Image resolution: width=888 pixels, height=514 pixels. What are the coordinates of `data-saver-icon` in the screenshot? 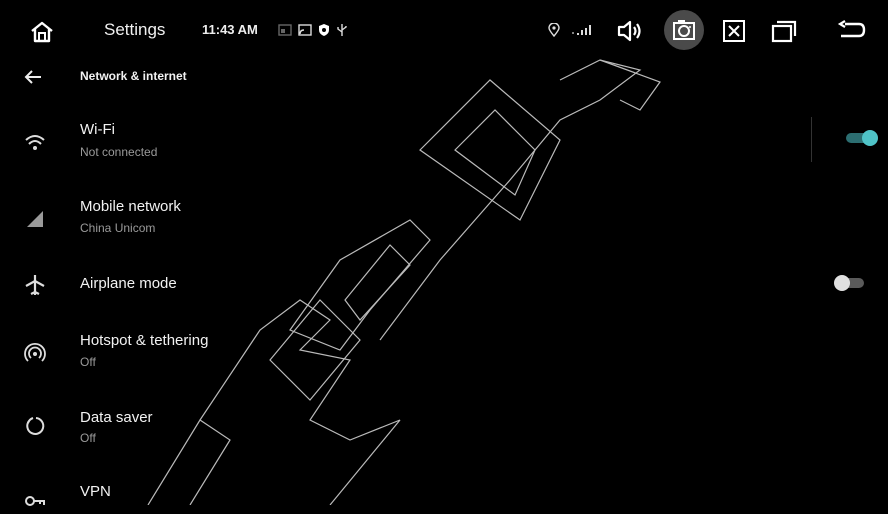 It's located at (35, 426).